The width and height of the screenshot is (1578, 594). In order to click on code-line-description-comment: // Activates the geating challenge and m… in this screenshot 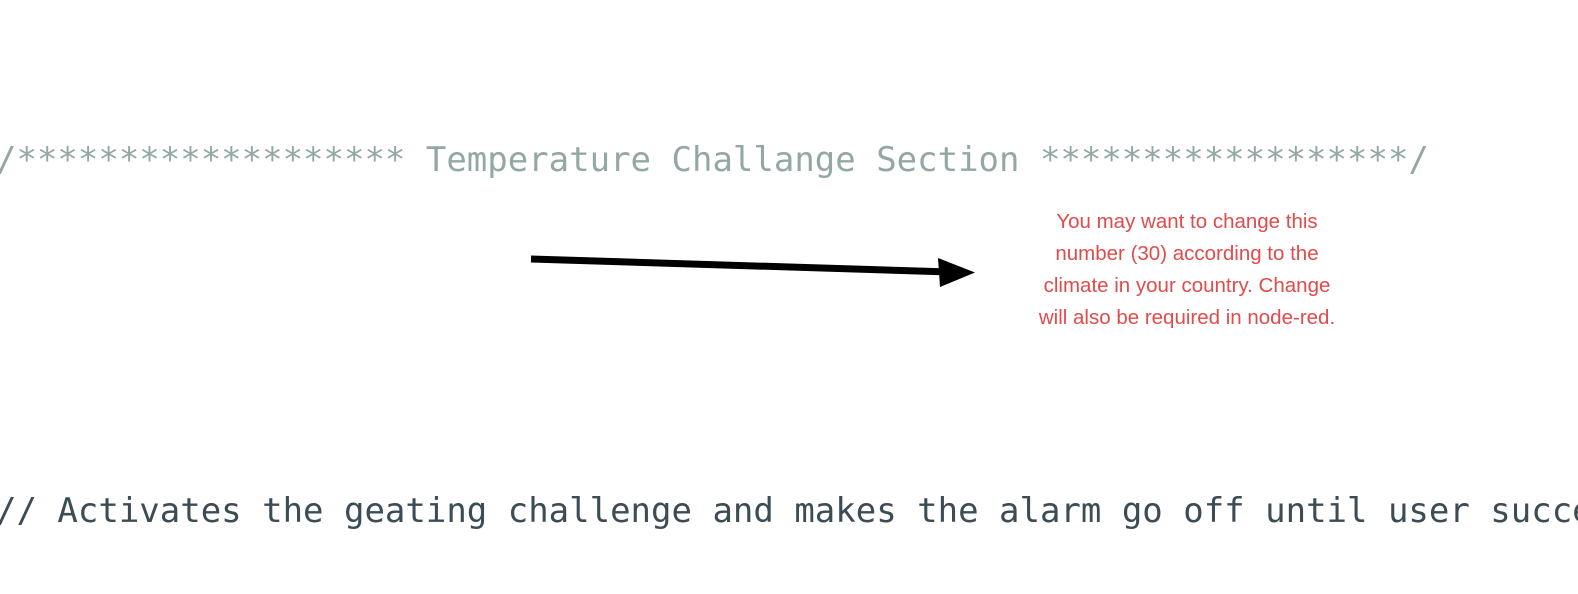, I will do `click(789, 512)`.